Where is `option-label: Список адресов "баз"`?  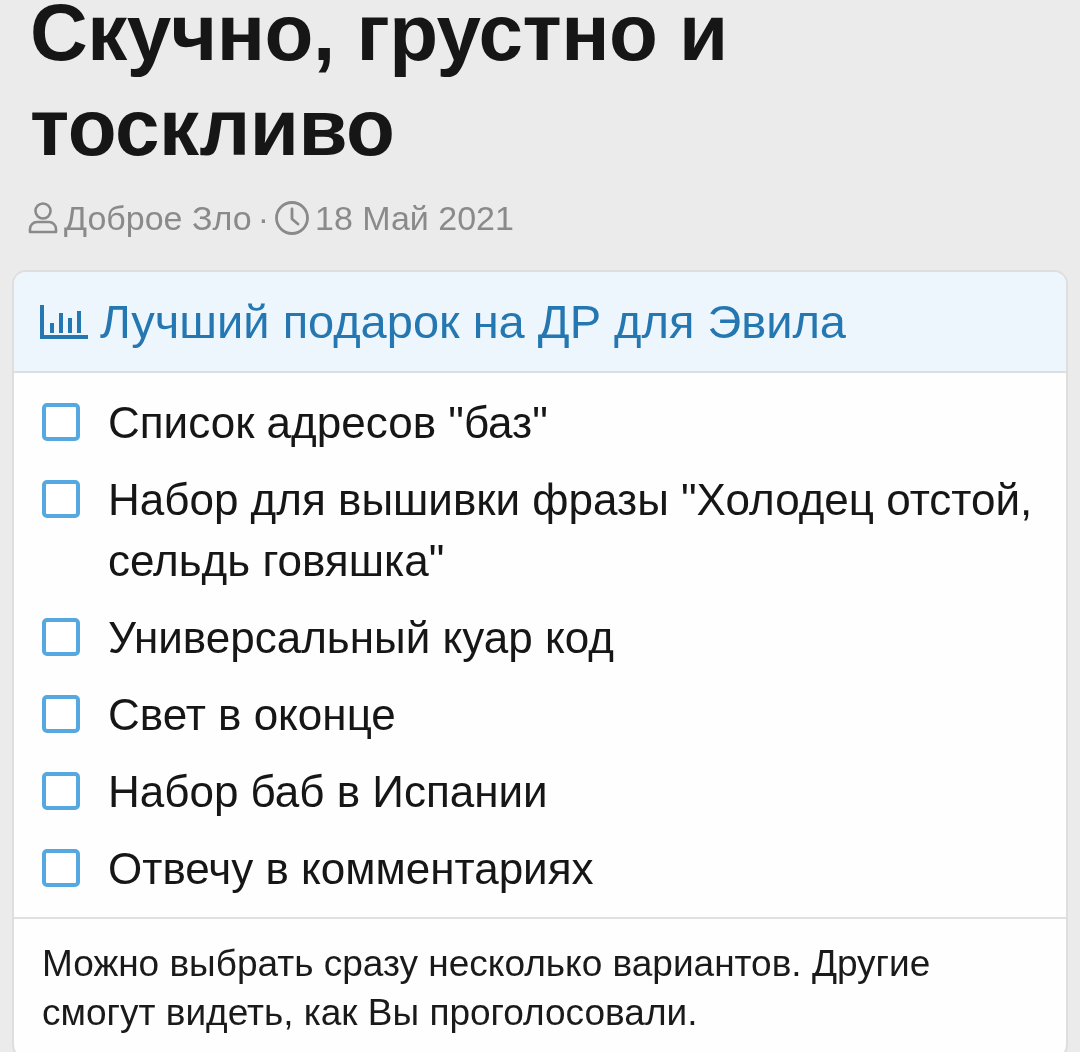
option-label: Список адресов "баз" is located at coordinates (328, 422).